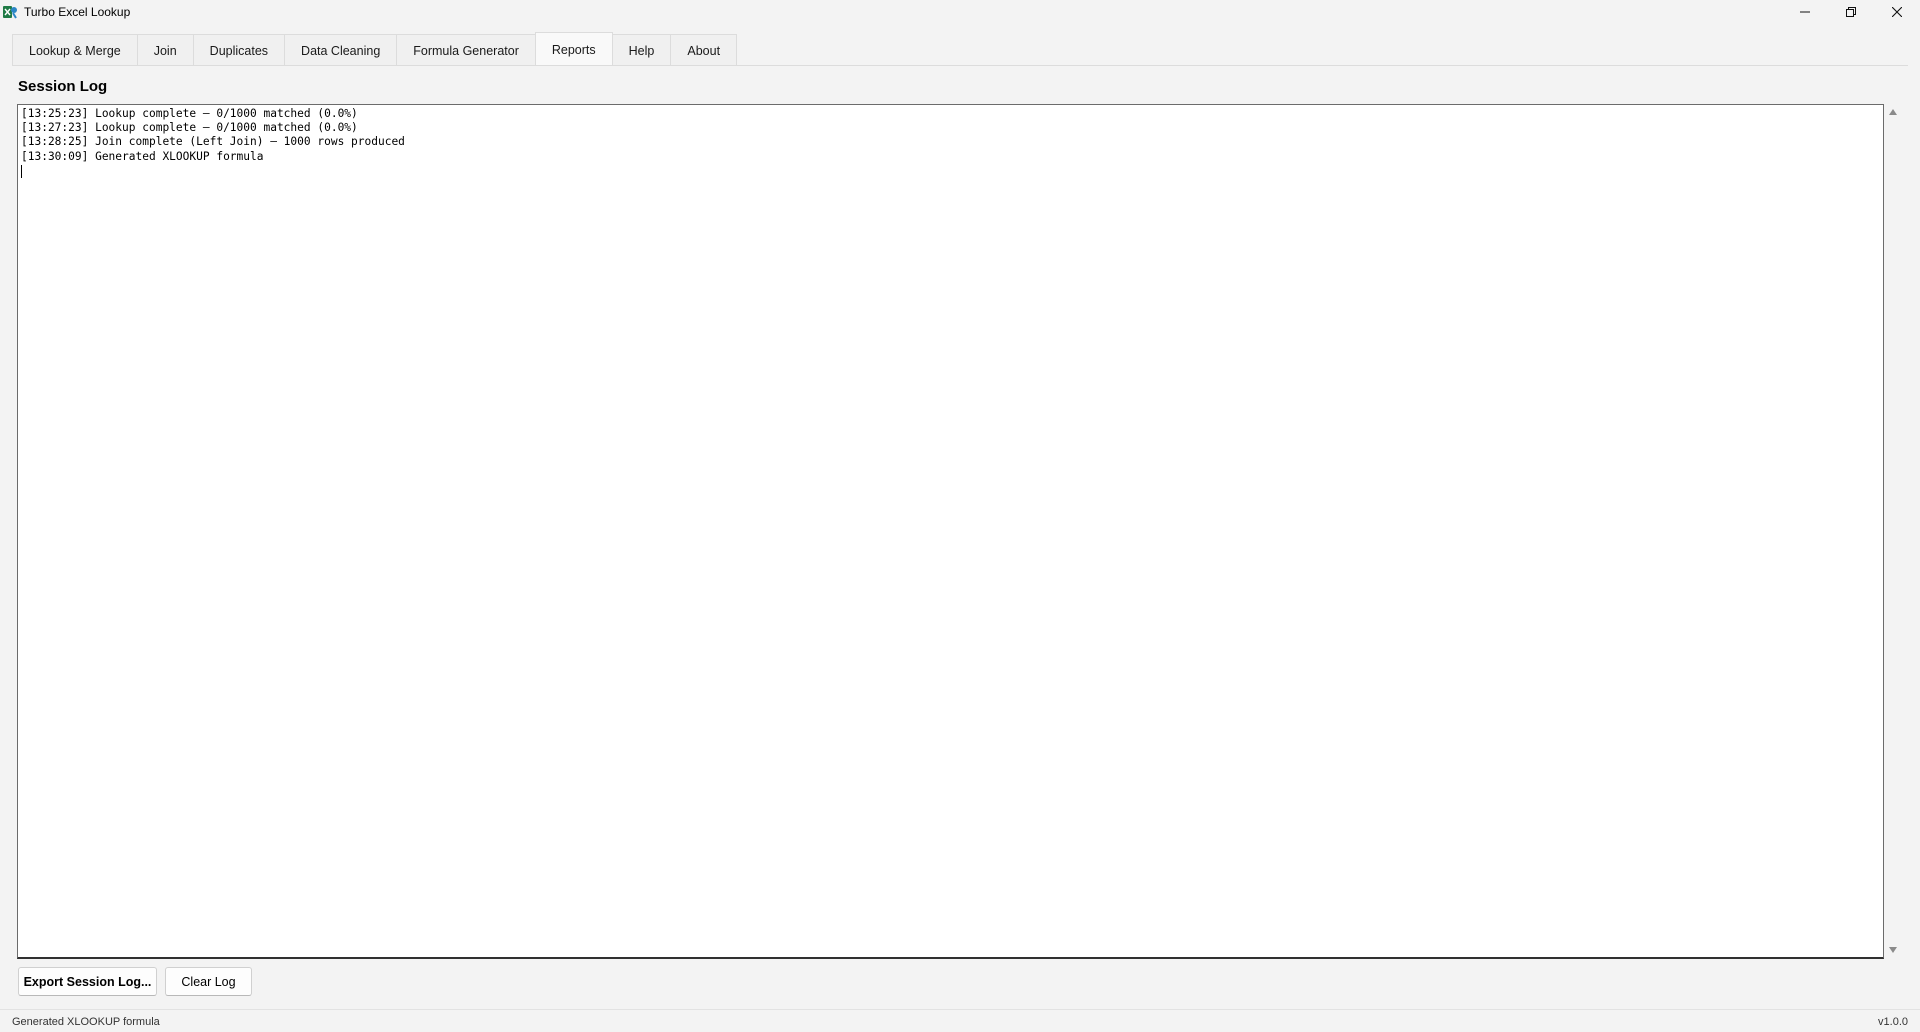  What do you see at coordinates (239, 50) in the screenshot?
I see `tab-duplicates: Duplicates` at bounding box center [239, 50].